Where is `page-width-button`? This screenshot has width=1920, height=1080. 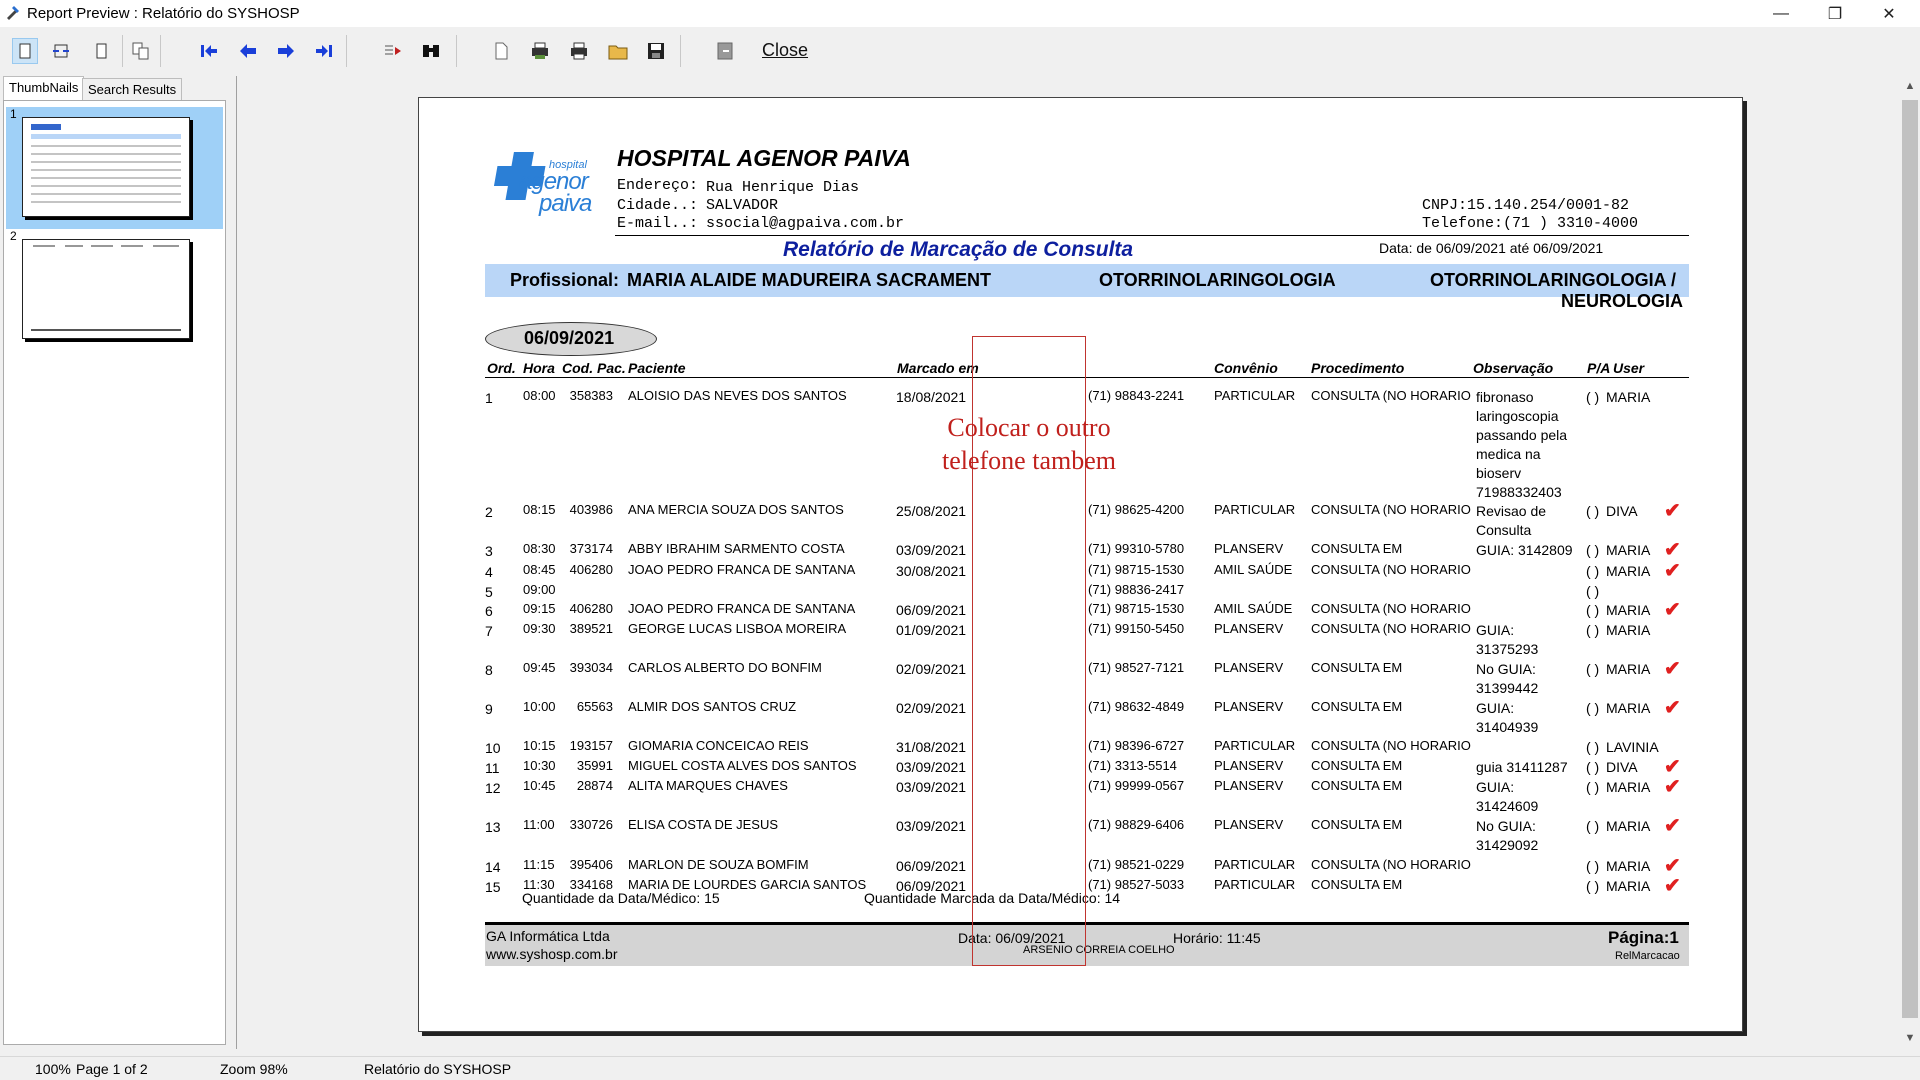 page-width-button is located at coordinates (25, 51).